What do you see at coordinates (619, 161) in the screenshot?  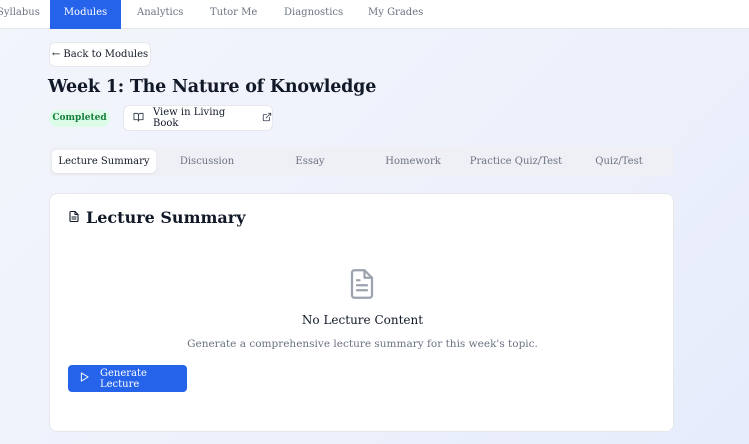 I see `tab-quiz-test: Quiz/Test` at bounding box center [619, 161].